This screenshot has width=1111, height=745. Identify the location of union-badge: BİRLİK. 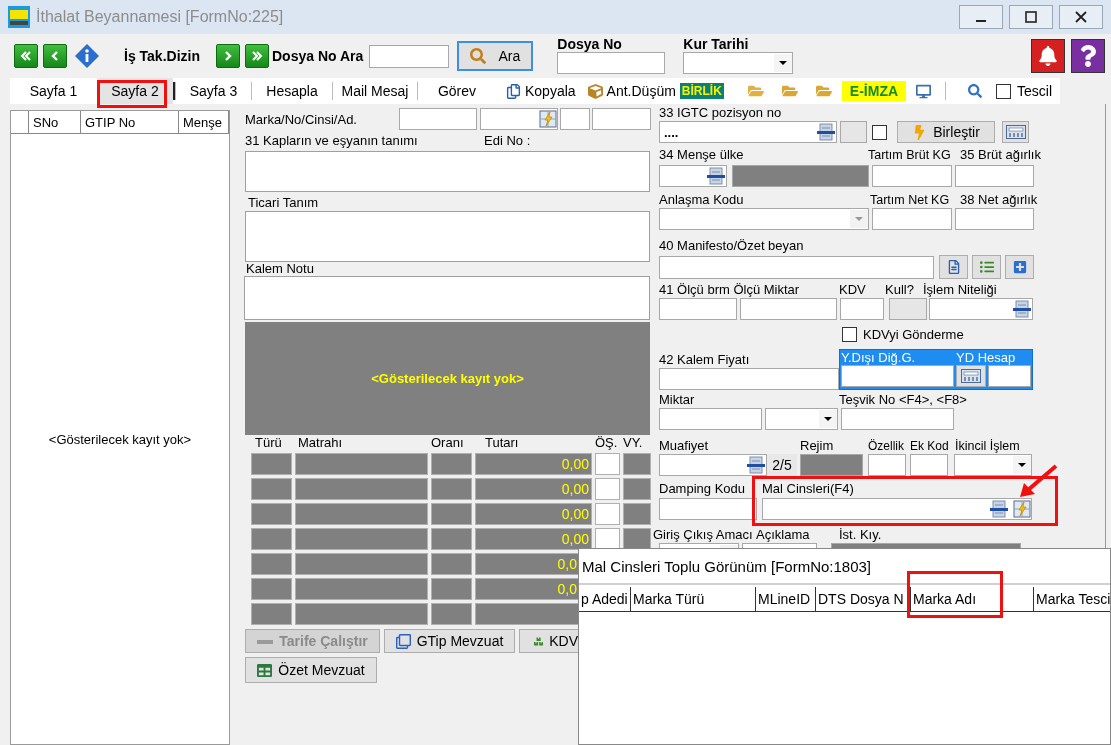
(701, 91).